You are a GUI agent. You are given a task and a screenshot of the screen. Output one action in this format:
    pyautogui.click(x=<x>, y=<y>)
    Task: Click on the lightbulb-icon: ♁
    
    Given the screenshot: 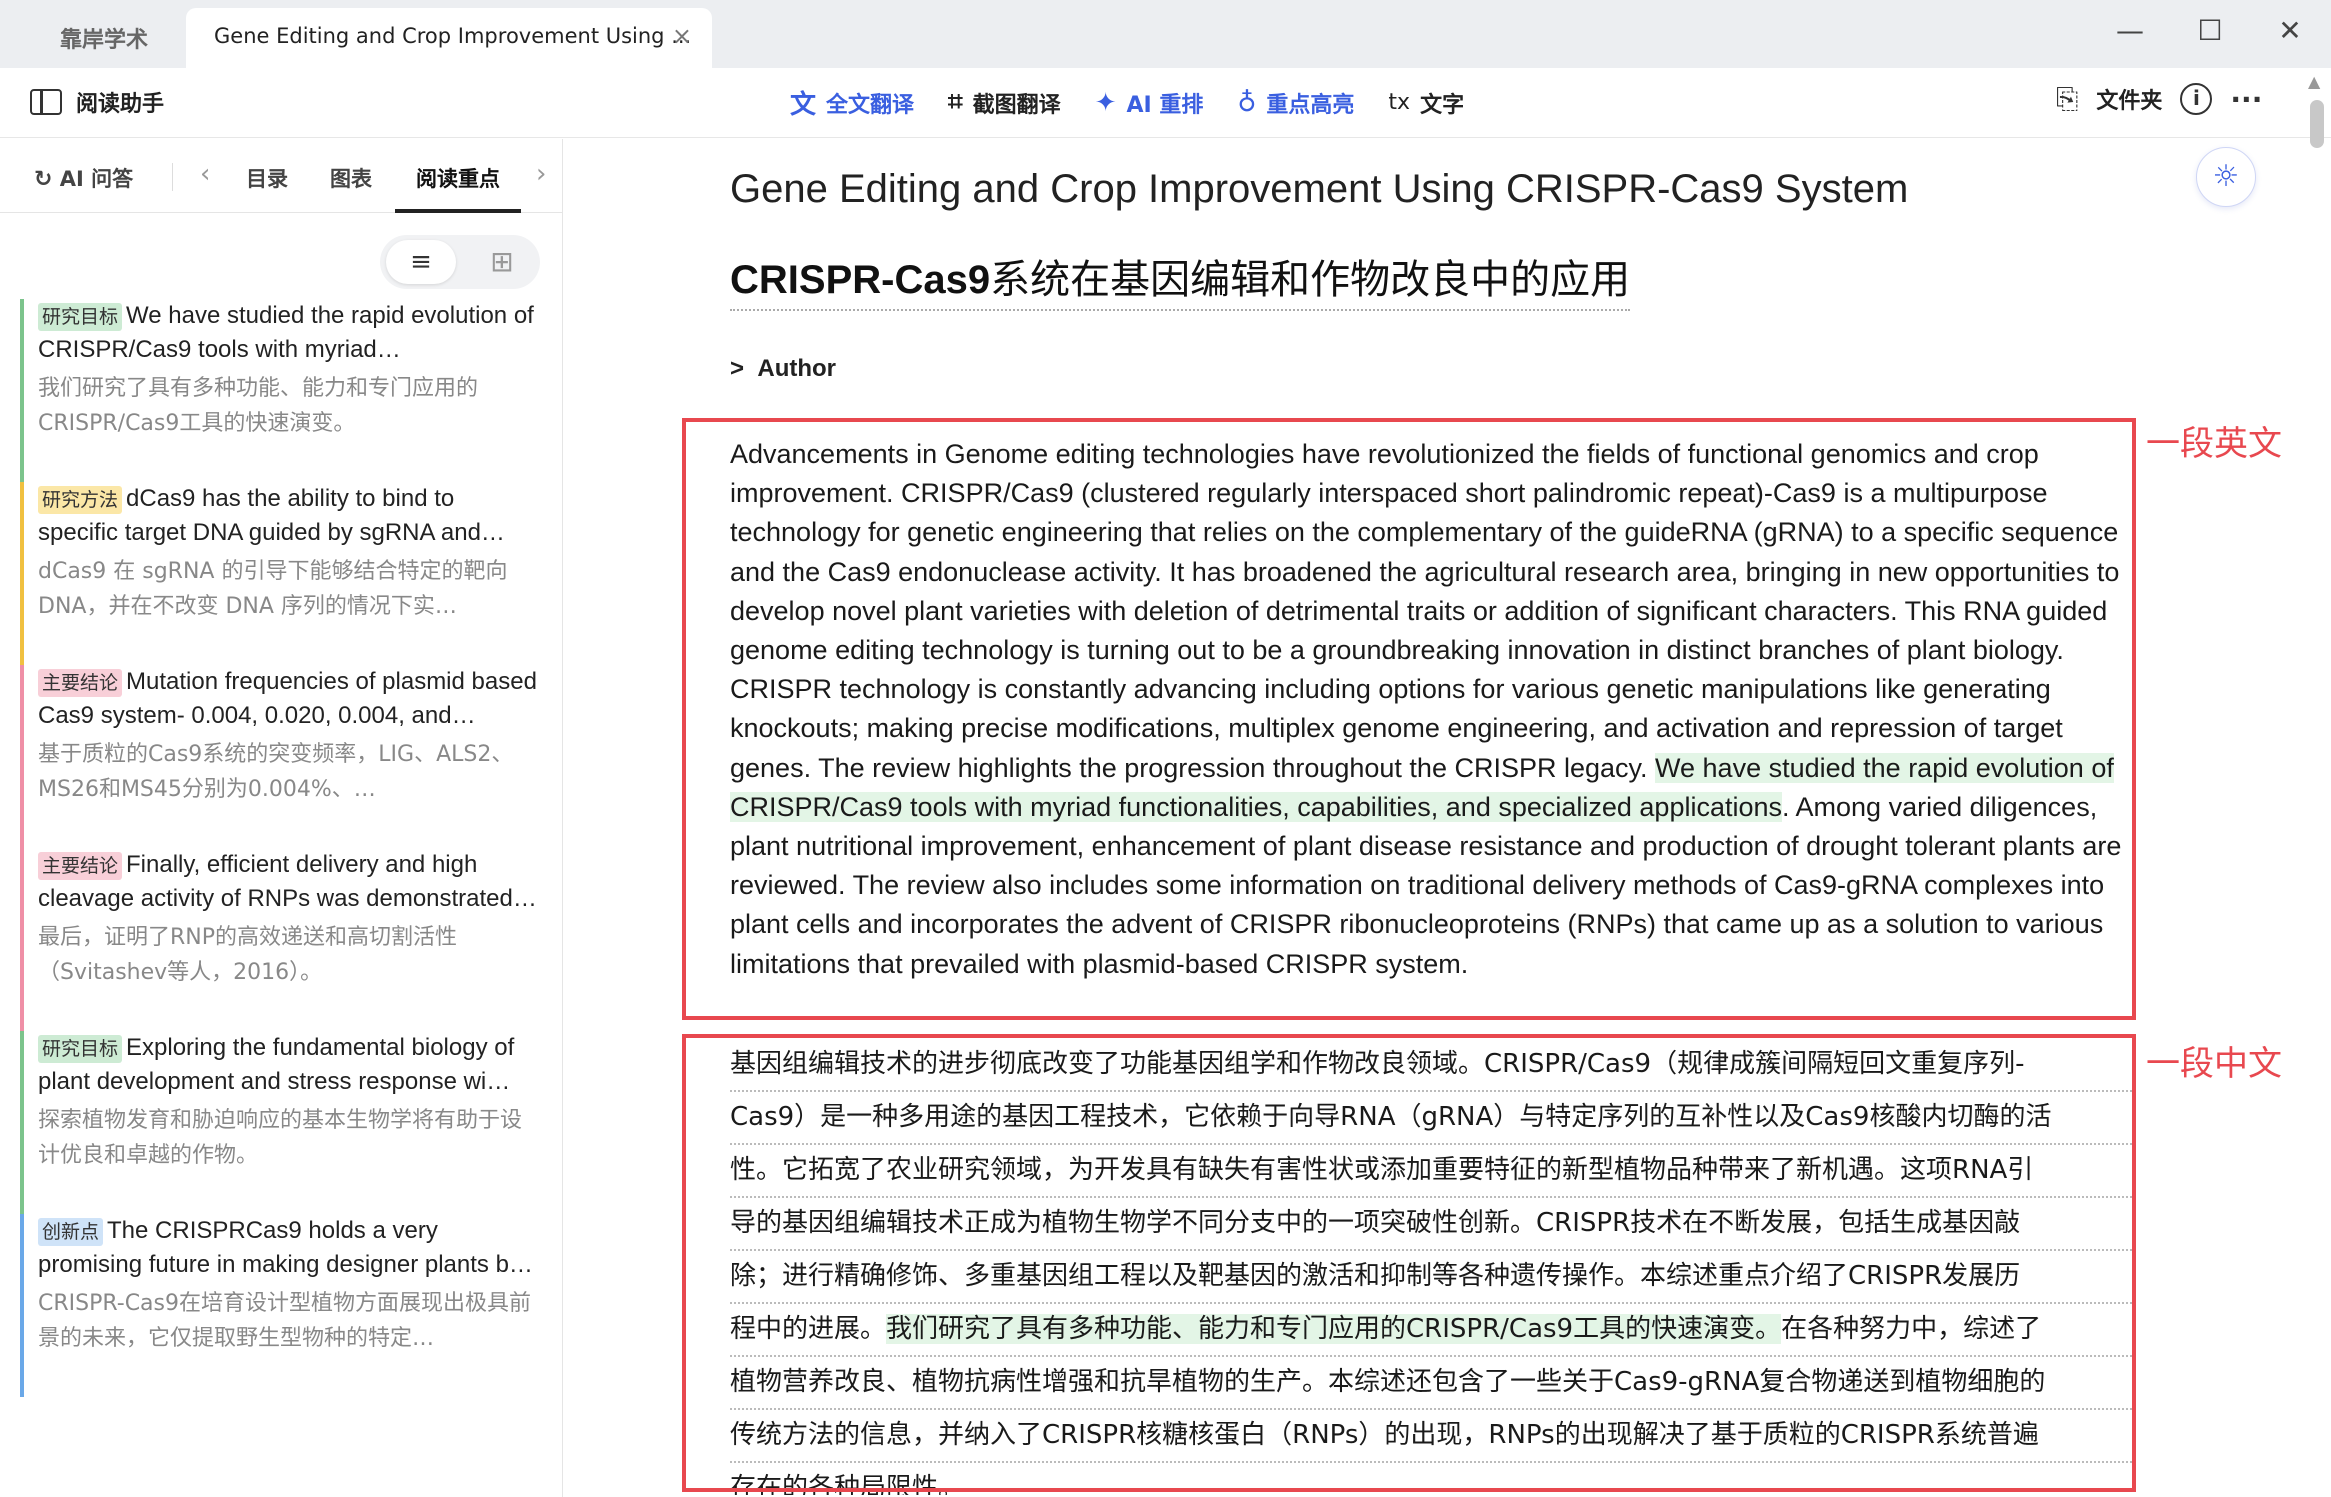 What is the action you would take?
    pyautogui.click(x=1247, y=102)
    